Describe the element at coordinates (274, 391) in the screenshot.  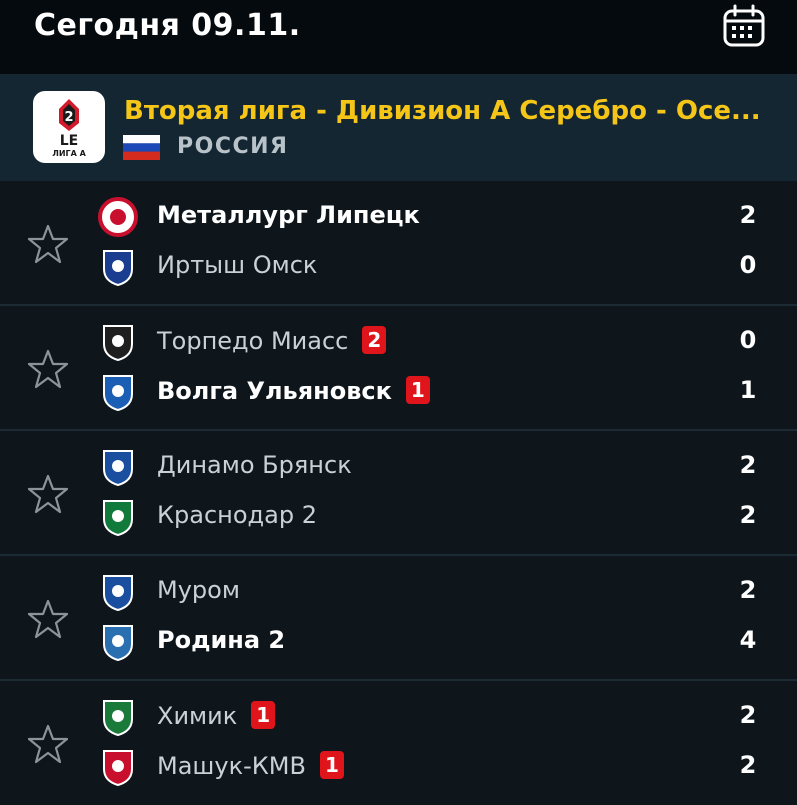
I see `team-name-text: Волга Ульяновск` at that location.